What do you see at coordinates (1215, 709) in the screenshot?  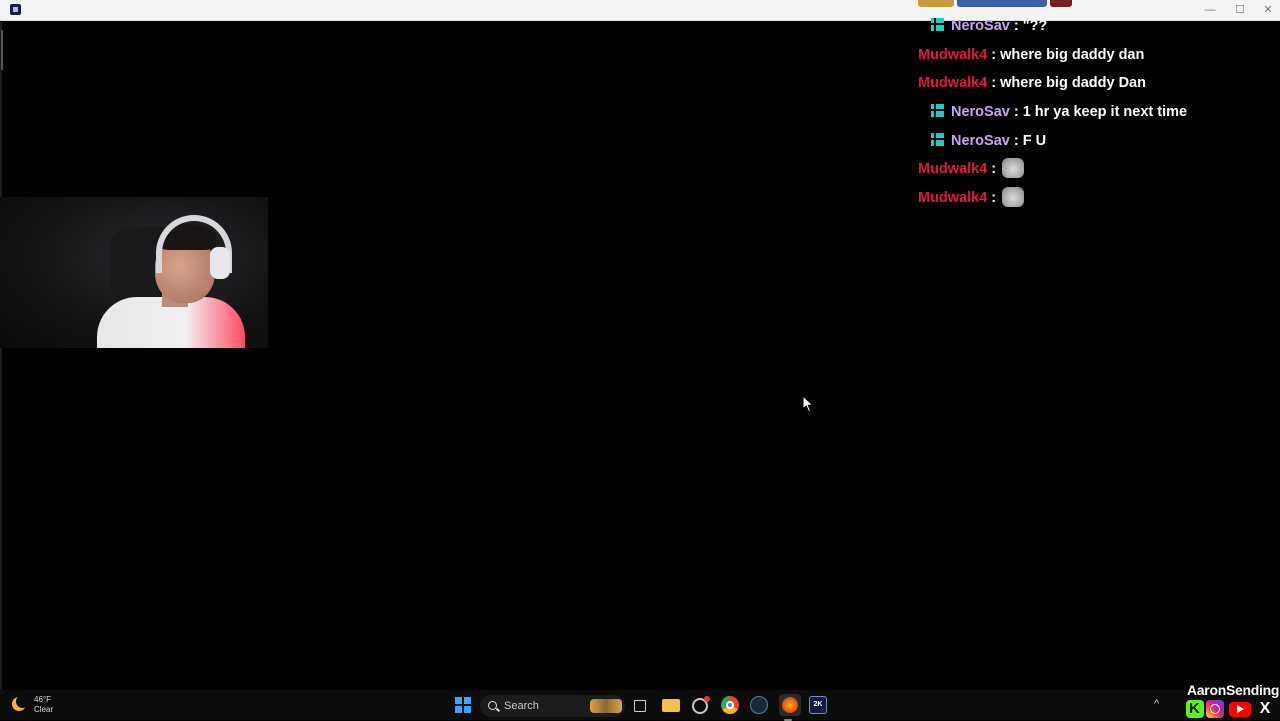 I see `instagram-icon` at bounding box center [1215, 709].